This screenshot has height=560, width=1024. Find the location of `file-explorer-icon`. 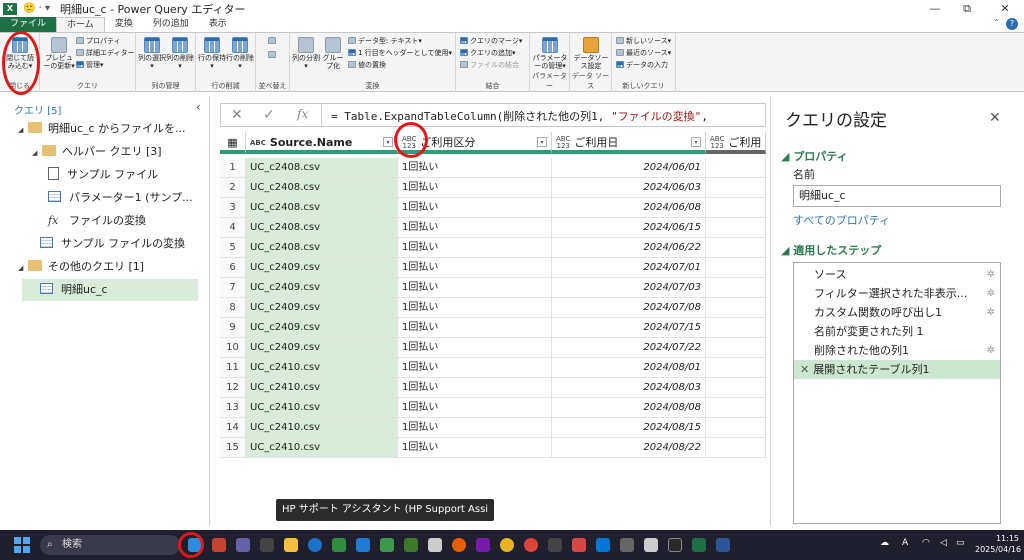

file-explorer-icon is located at coordinates (291, 545).